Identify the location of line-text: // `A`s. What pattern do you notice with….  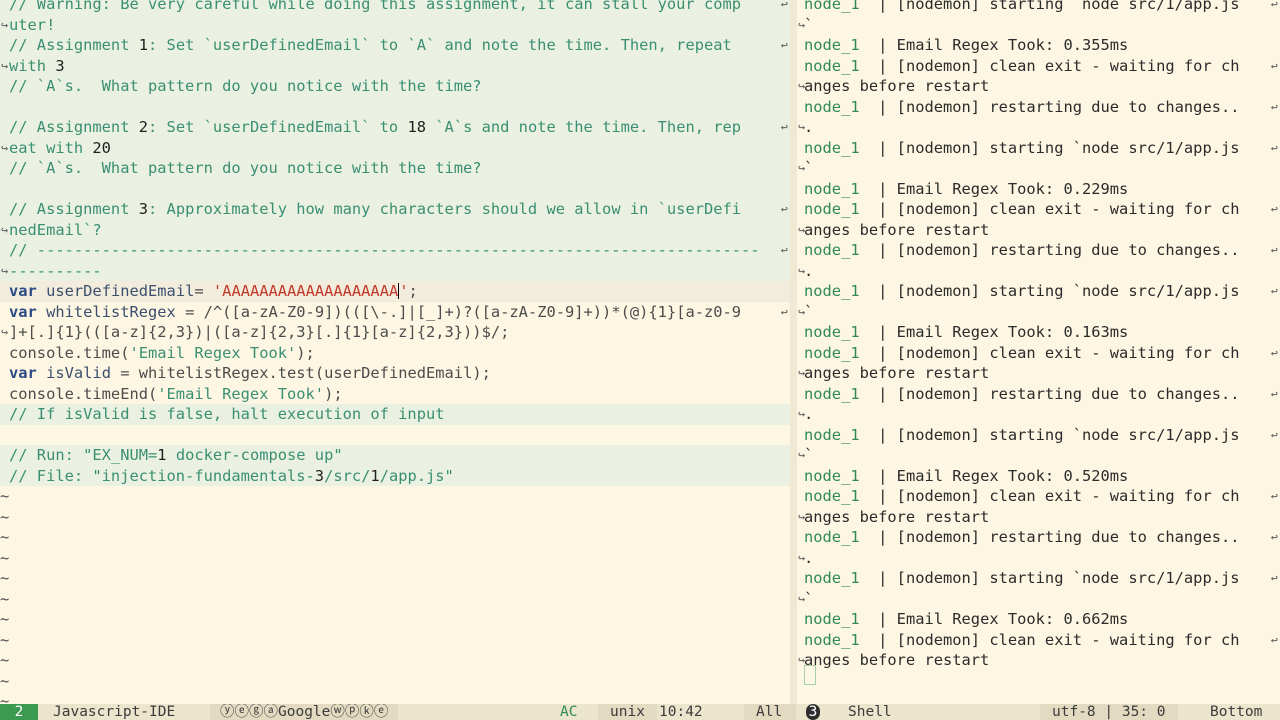
(245, 86).